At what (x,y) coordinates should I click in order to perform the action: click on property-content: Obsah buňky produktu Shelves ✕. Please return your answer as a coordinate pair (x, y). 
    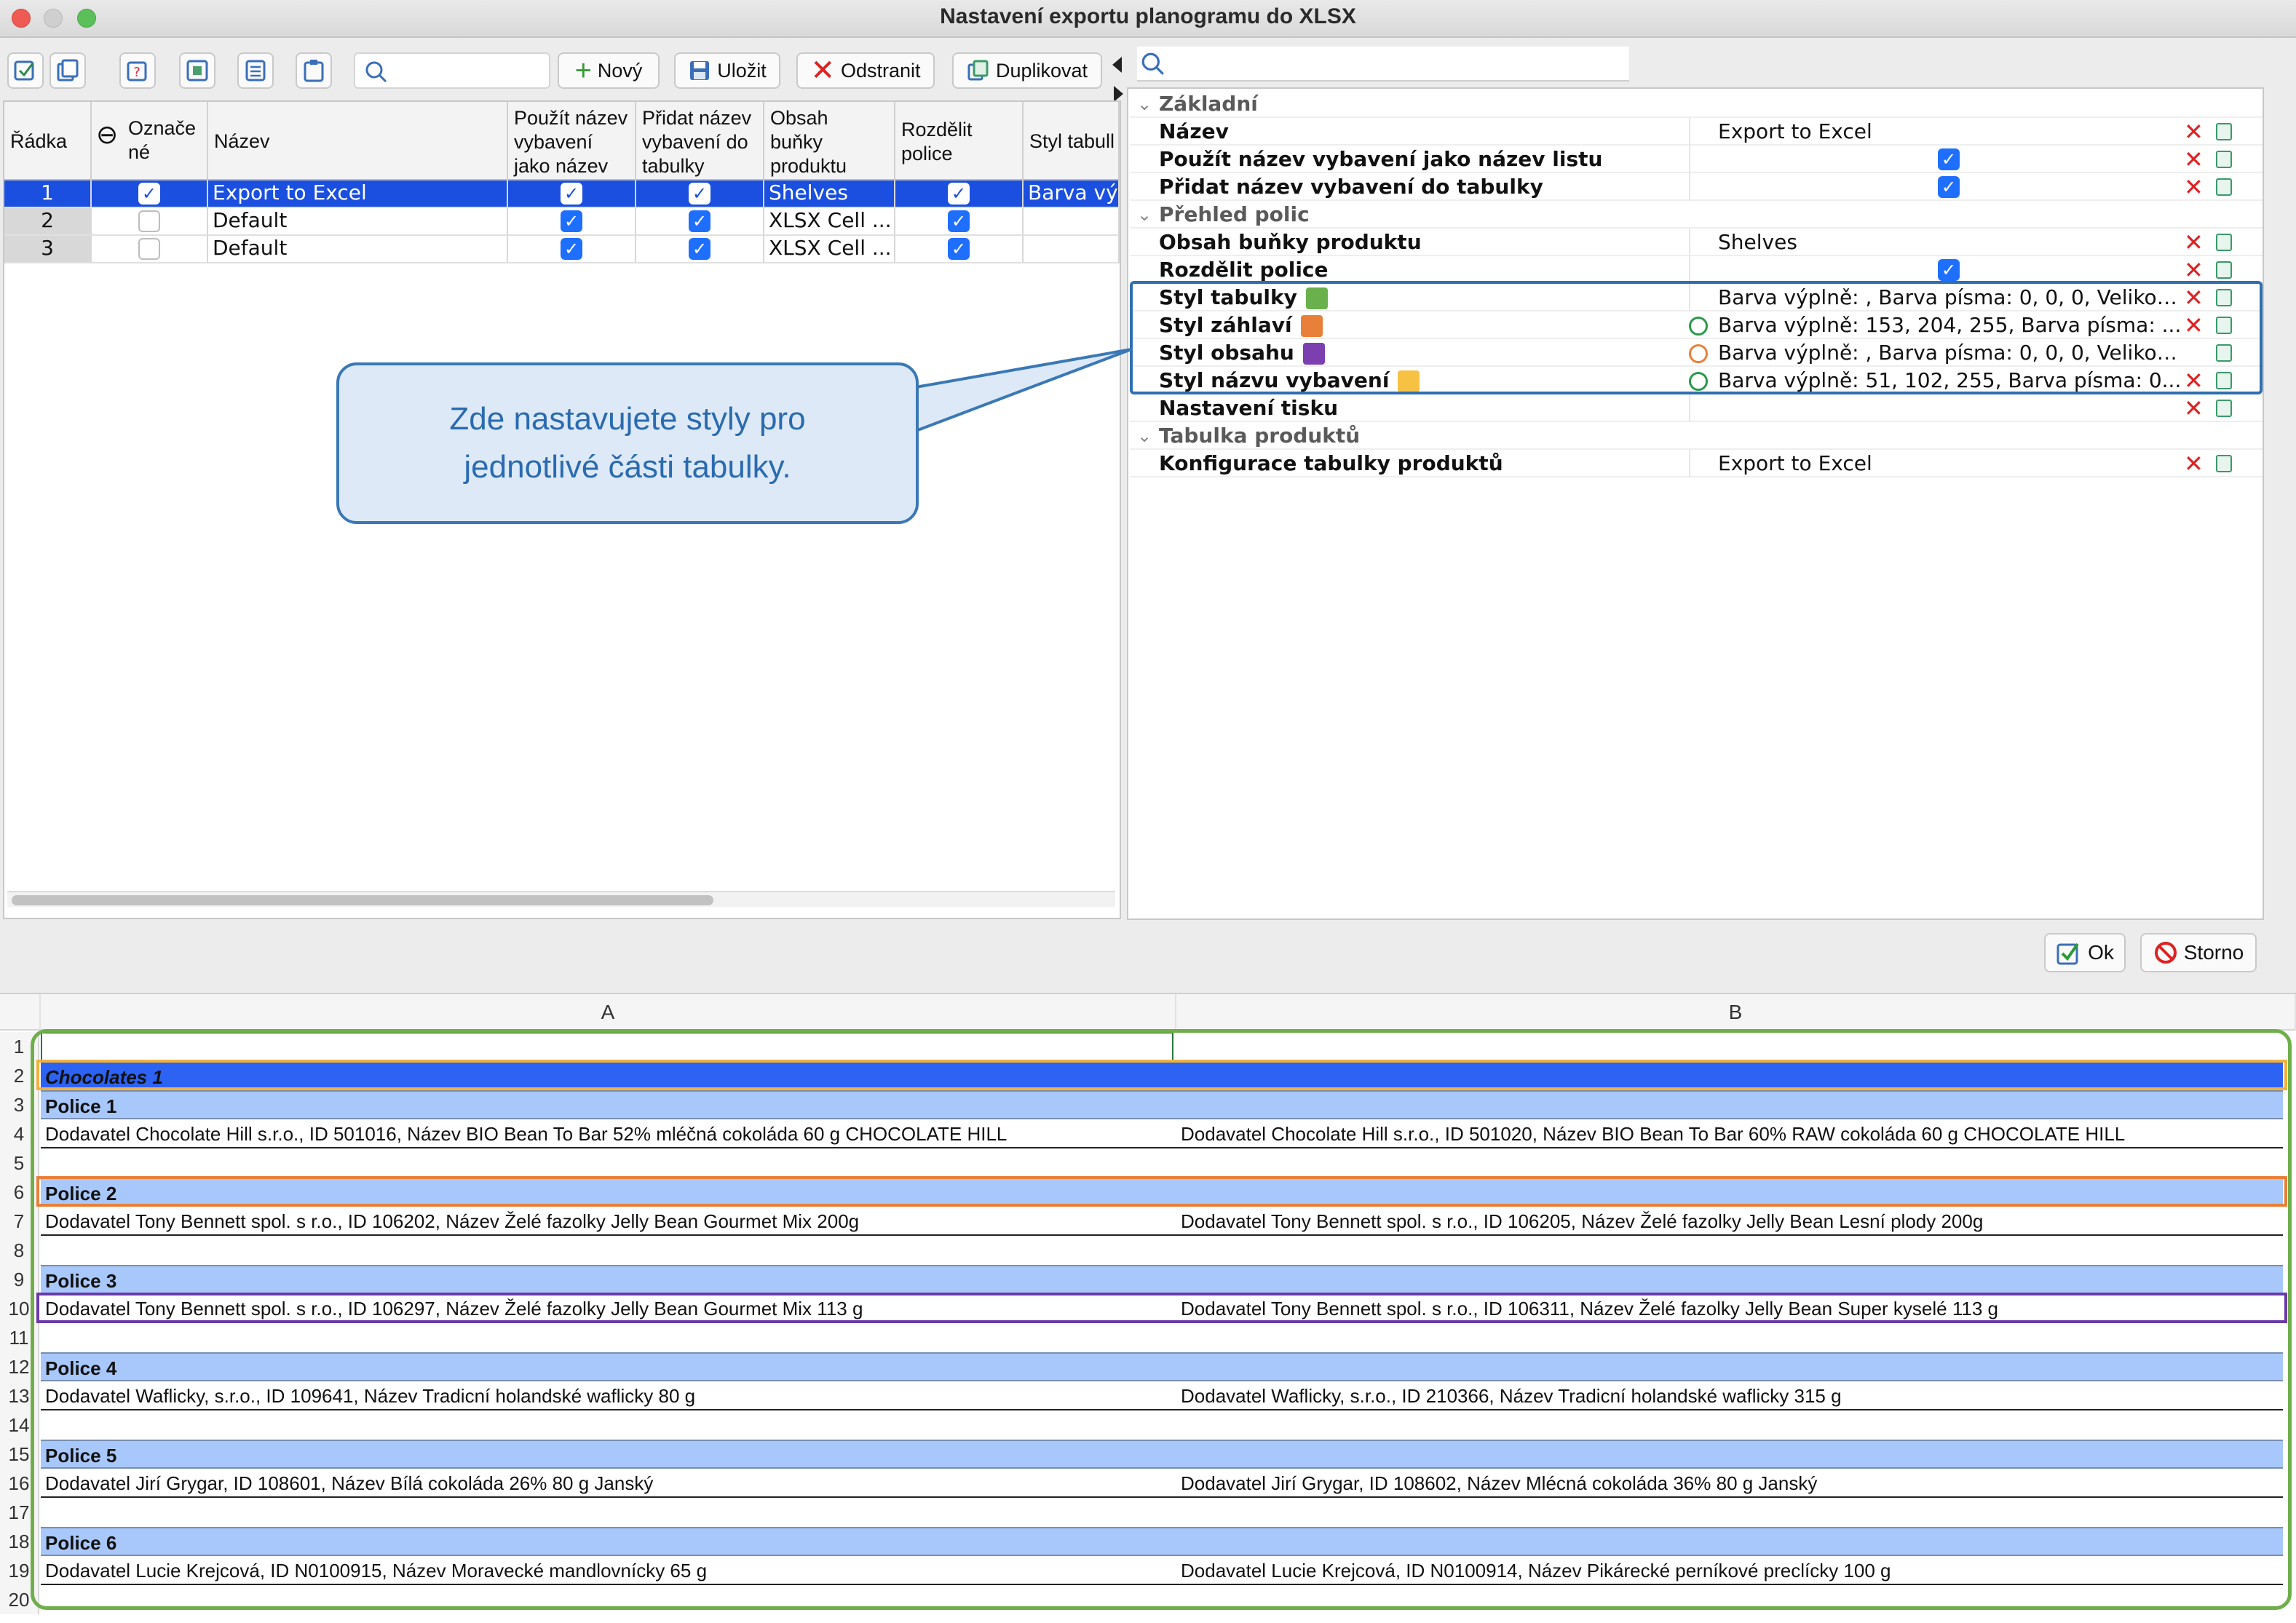
    Looking at the image, I should click on (1696, 242).